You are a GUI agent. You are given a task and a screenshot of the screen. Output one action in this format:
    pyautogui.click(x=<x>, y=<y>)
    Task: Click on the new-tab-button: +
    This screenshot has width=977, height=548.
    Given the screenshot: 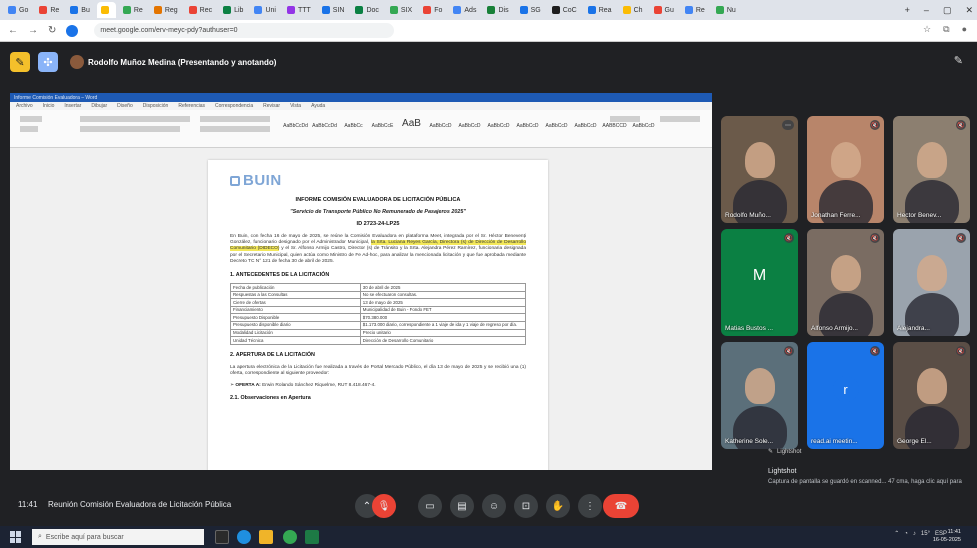 What is the action you would take?
    pyautogui.click(x=907, y=10)
    